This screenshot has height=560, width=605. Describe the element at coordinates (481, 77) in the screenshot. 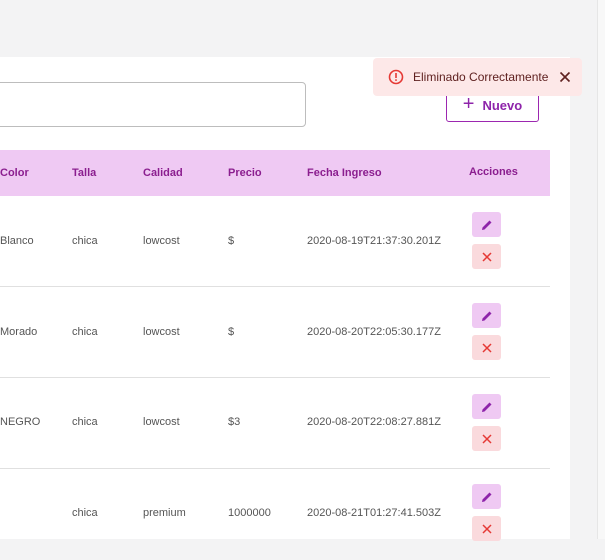

I see `toast-message: Eliminado Correctamente` at that location.